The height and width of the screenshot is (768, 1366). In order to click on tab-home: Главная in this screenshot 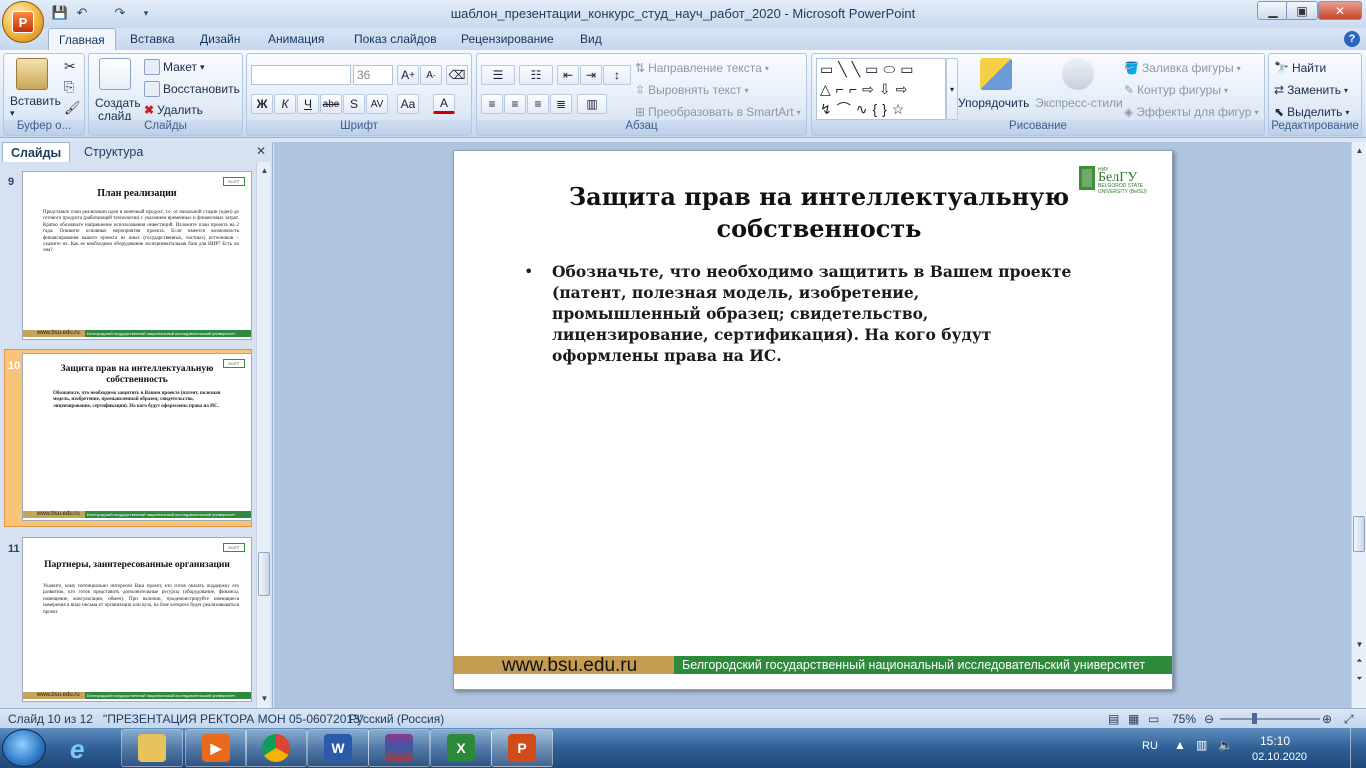, I will do `click(82, 39)`.